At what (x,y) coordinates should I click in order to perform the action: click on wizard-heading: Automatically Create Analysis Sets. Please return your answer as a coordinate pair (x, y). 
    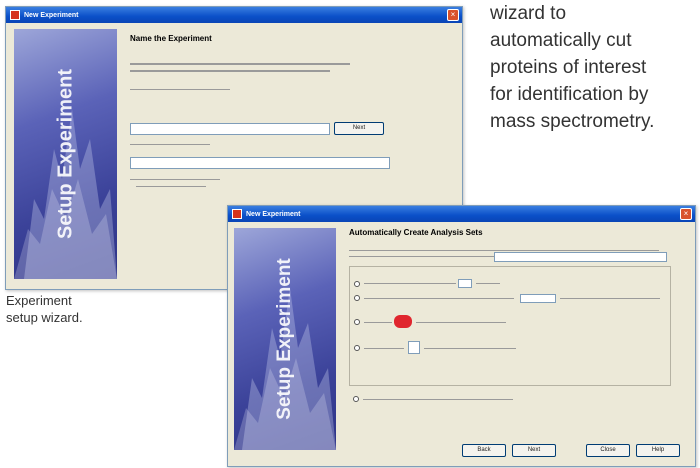
    Looking at the image, I should click on (416, 232).